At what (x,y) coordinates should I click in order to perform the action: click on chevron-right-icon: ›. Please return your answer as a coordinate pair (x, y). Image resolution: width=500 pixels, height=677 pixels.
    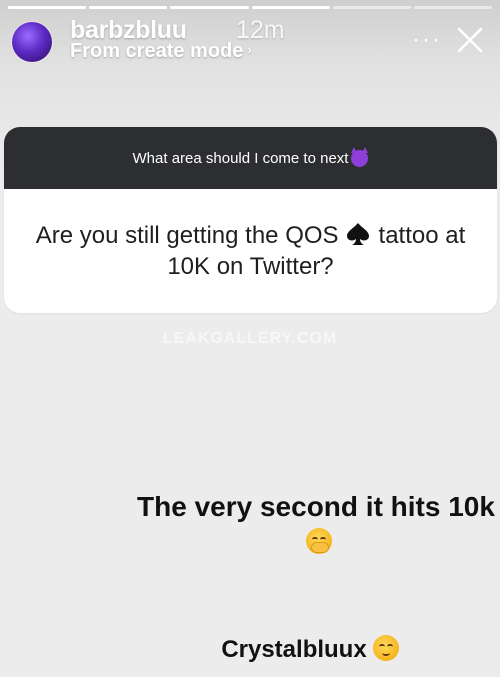
    Looking at the image, I should click on (249, 49).